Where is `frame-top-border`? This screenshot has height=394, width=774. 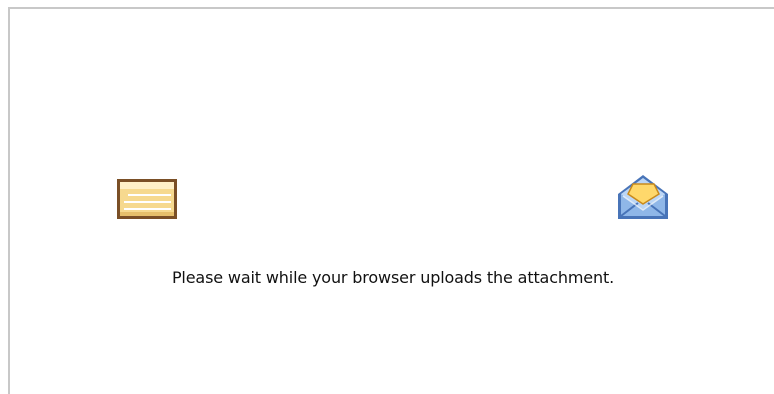
frame-top-border is located at coordinates (391, 8).